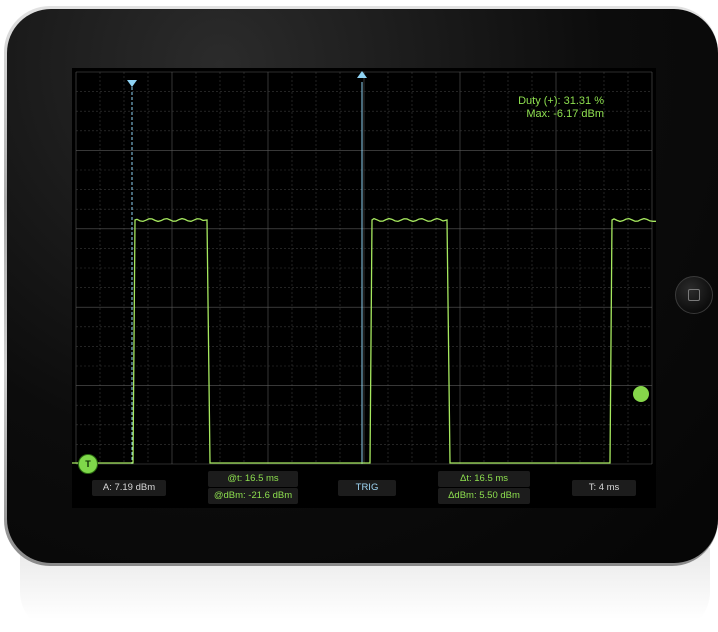 The height and width of the screenshot is (632, 718). What do you see at coordinates (367, 488) in the screenshot?
I see `trig-button: TRIG` at bounding box center [367, 488].